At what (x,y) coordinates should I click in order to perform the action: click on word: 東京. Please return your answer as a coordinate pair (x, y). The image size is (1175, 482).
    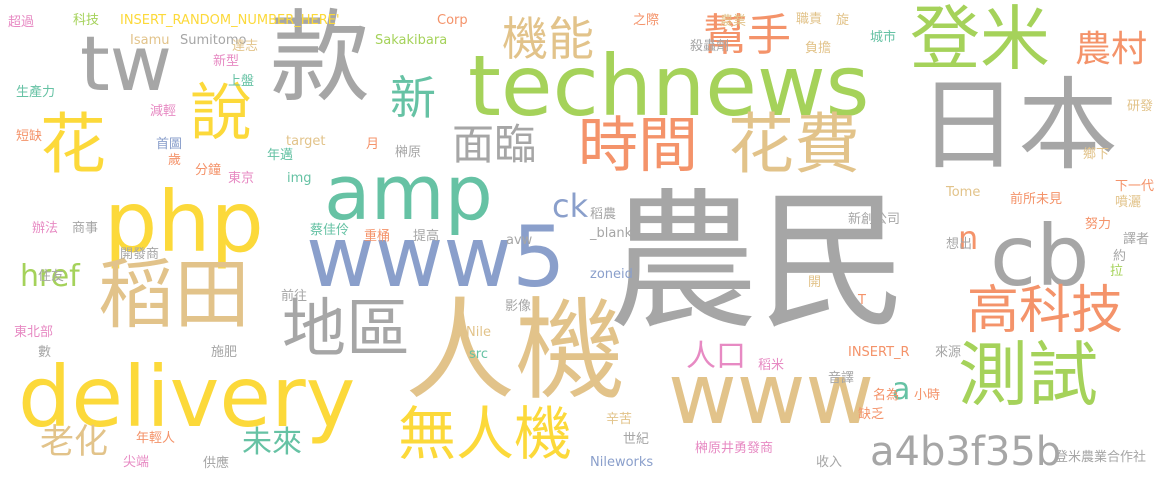
    Looking at the image, I should click on (241, 178).